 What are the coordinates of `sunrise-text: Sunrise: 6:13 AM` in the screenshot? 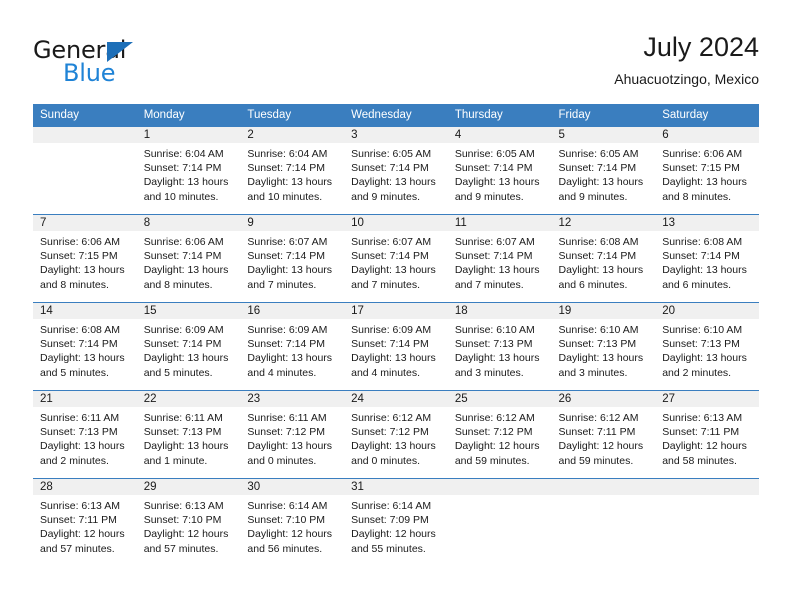 It's located at (80, 506).